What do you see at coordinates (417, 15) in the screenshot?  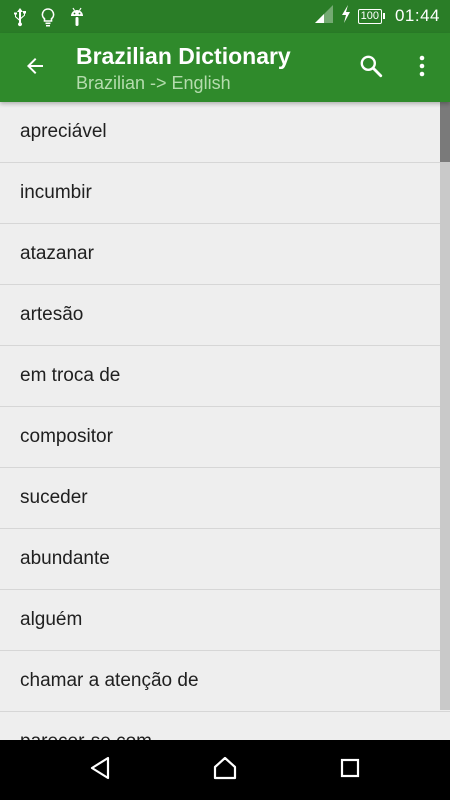 I see `clock: 01:44` at bounding box center [417, 15].